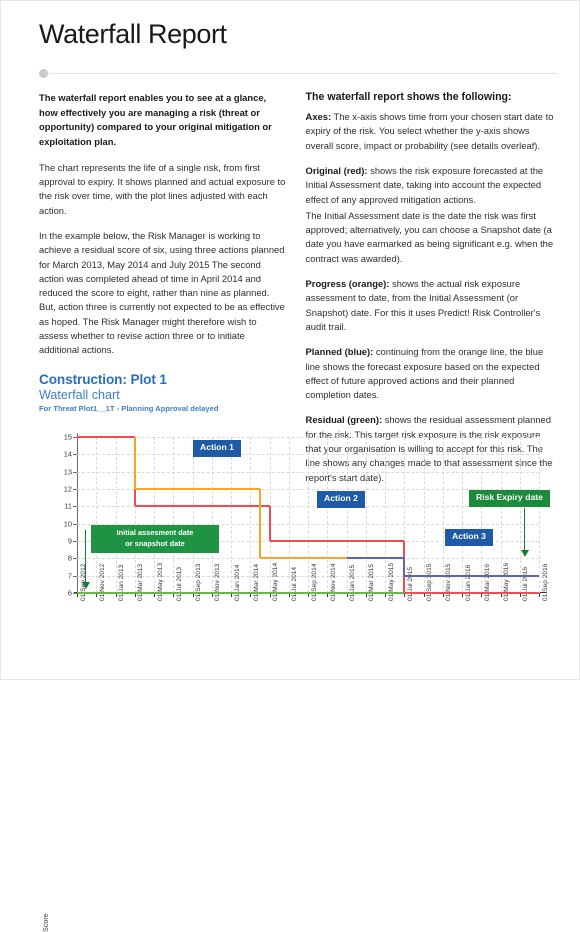 The width and height of the screenshot is (580, 932). What do you see at coordinates (237, 582) in the screenshot?
I see `x-axis-tick-label: 01 Jan 2014` at bounding box center [237, 582].